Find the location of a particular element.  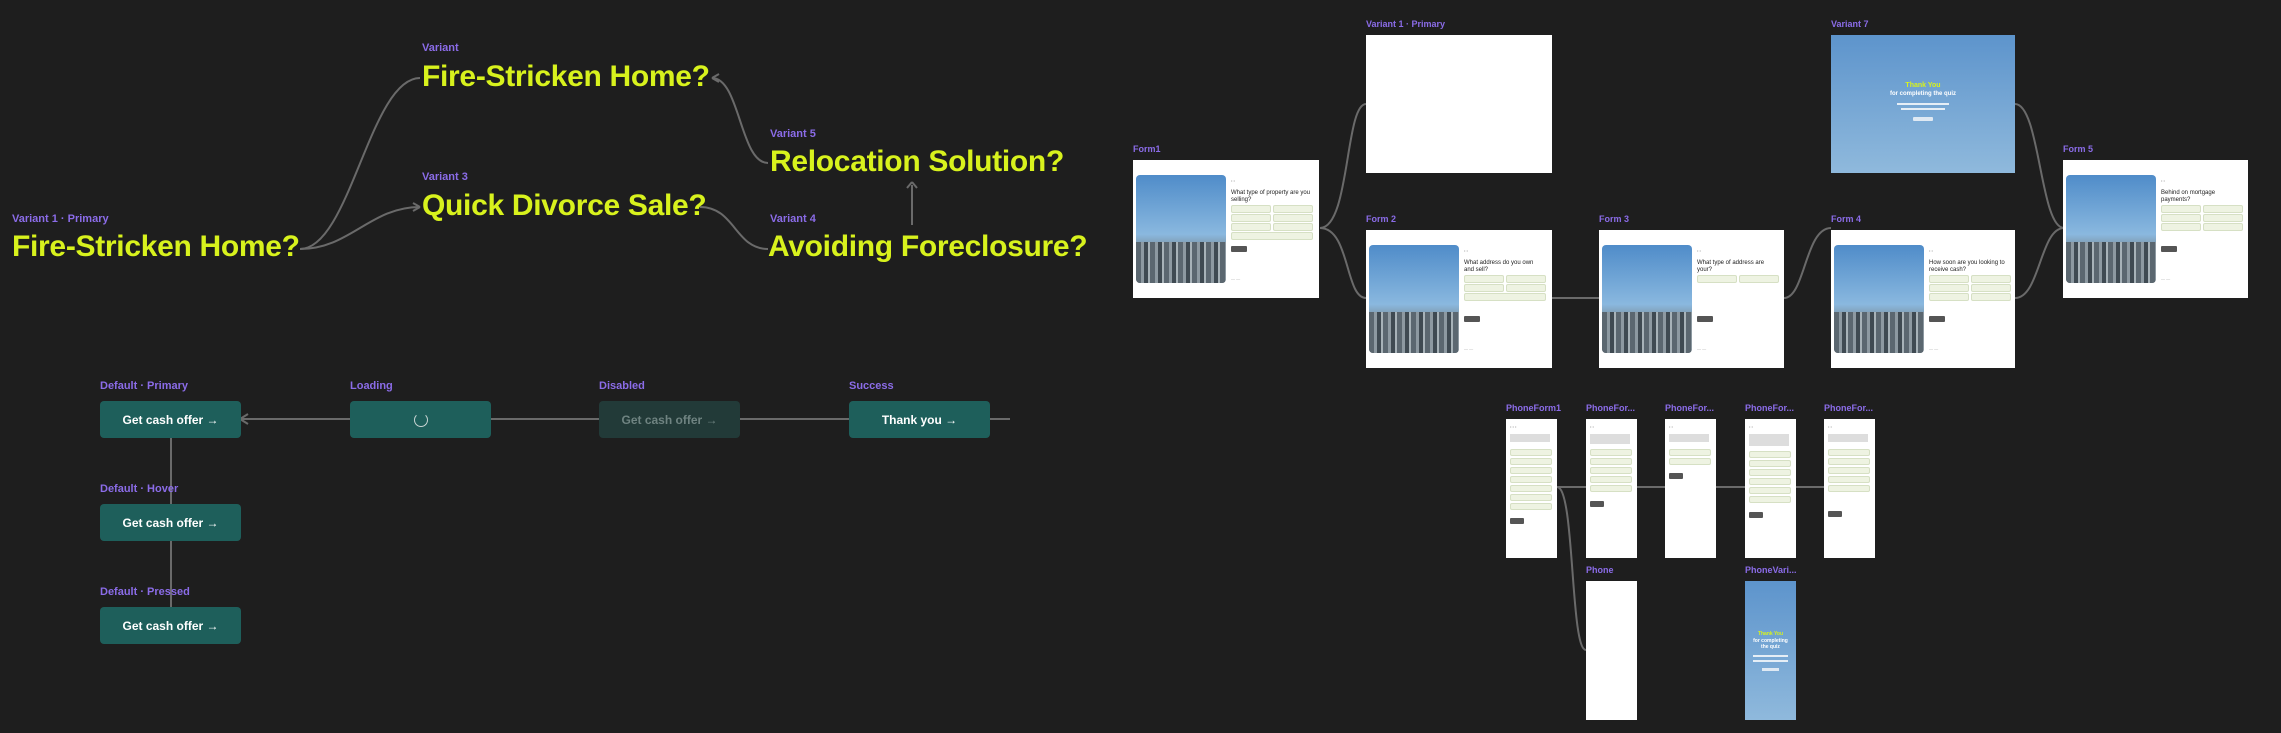

variant5-headline: Relocation Solution? is located at coordinates (917, 162).